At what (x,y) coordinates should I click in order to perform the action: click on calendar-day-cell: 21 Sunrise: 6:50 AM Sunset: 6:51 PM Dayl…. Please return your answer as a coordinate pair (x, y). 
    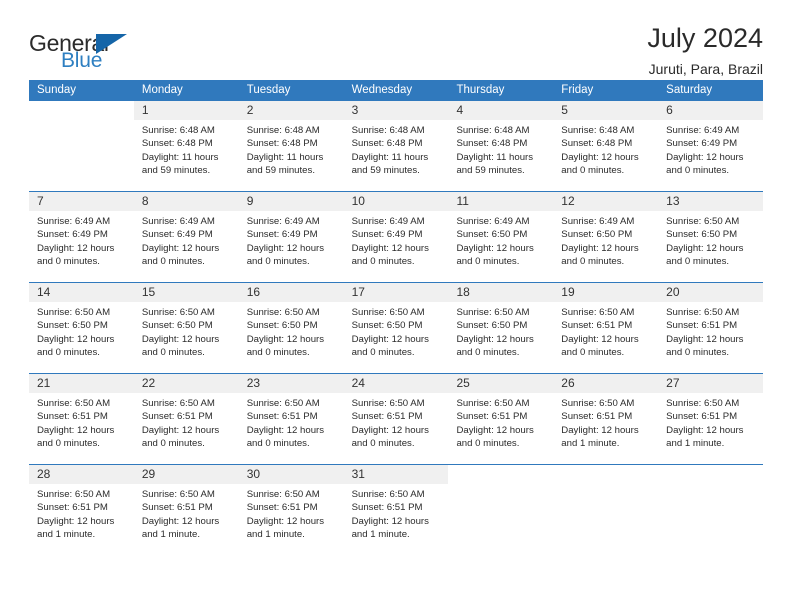
    Looking at the image, I should click on (81, 419).